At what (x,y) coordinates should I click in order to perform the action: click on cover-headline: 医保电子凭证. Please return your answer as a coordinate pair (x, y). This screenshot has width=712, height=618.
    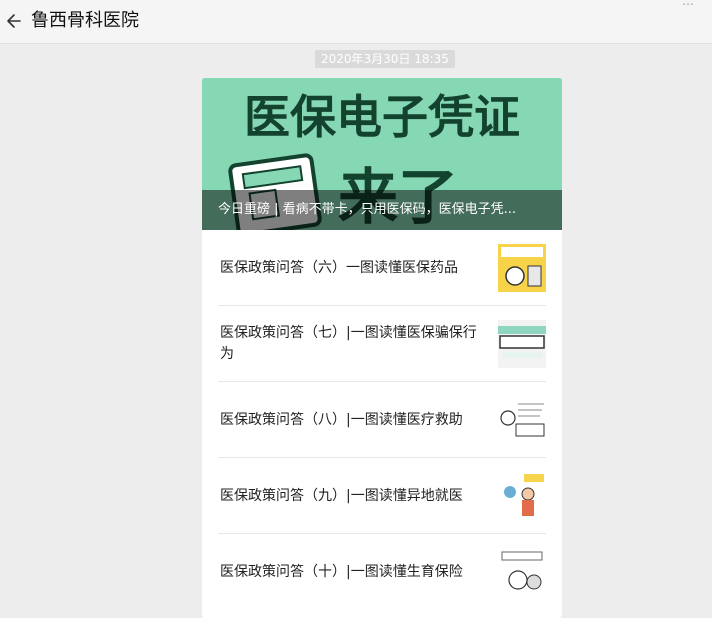
    Looking at the image, I should click on (382, 117).